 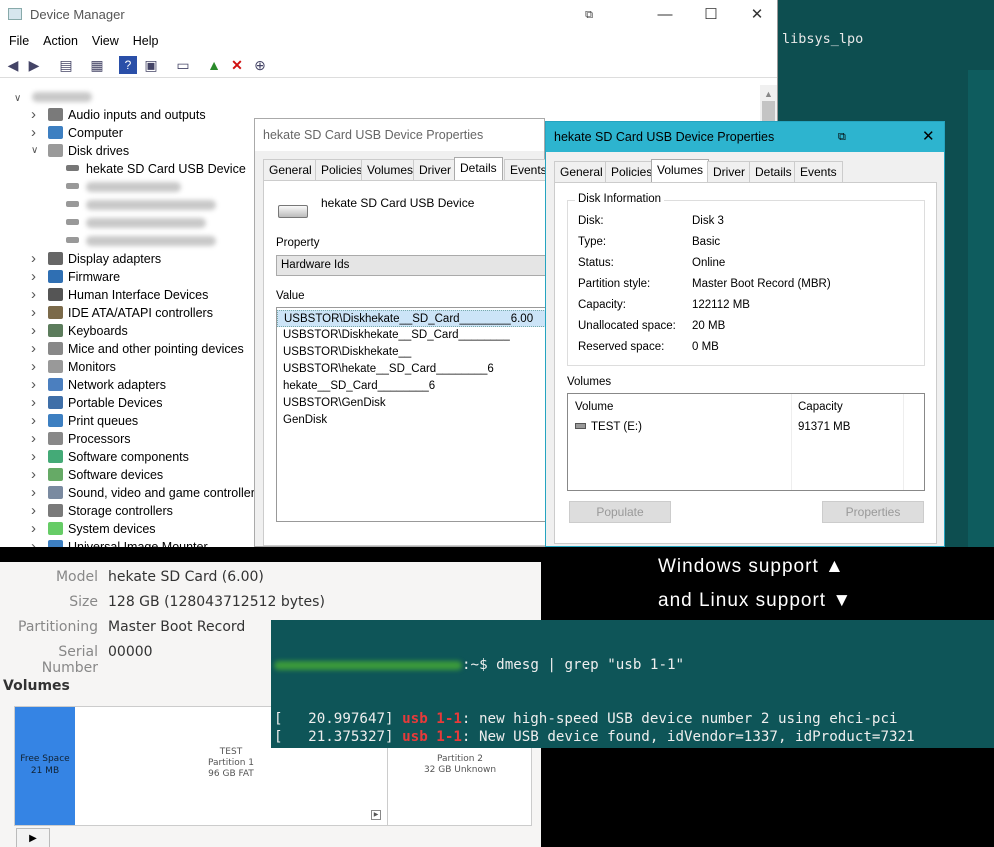 What do you see at coordinates (412, 265) in the screenshot?
I see `property-select: Hardware Ids` at bounding box center [412, 265].